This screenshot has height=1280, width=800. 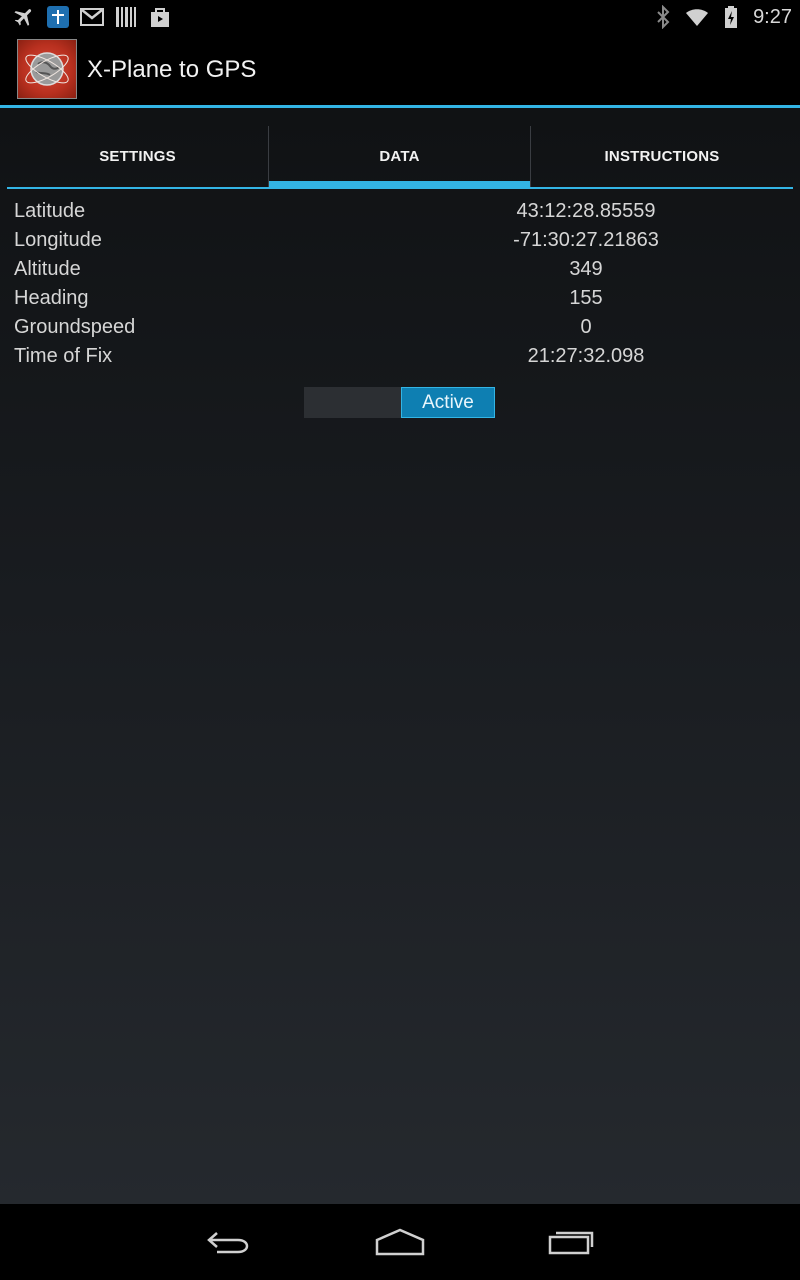 What do you see at coordinates (586, 298) in the screenshot?
I see `data-value: 155` at bounding box center [586, 298].